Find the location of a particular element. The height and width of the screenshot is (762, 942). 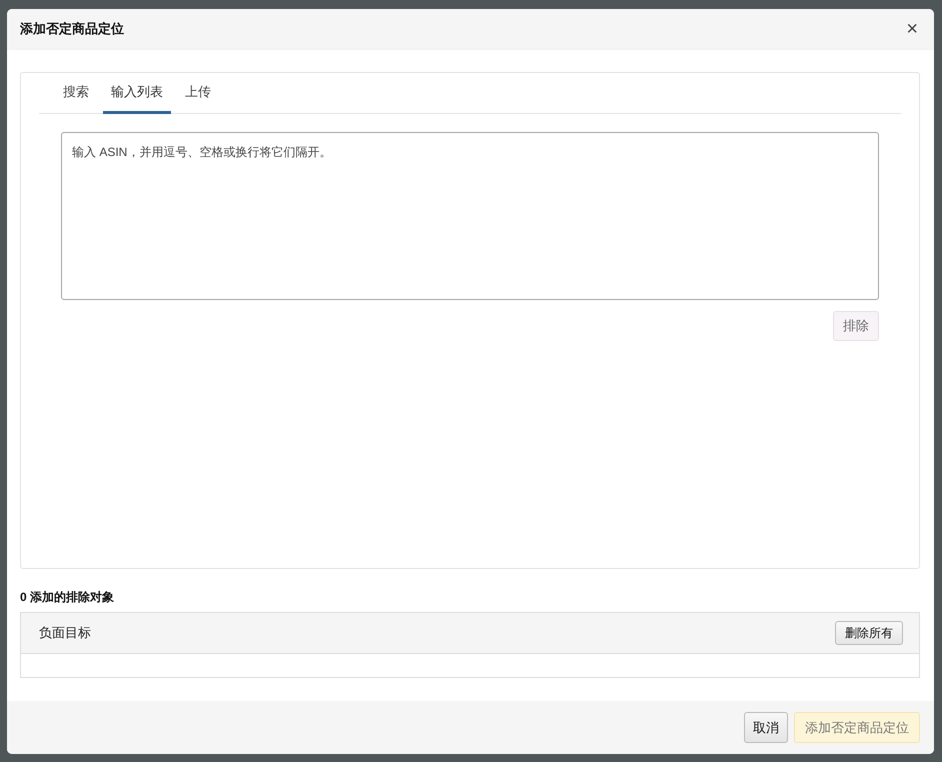

tab: 上传 is located at coordinates (198, 93).